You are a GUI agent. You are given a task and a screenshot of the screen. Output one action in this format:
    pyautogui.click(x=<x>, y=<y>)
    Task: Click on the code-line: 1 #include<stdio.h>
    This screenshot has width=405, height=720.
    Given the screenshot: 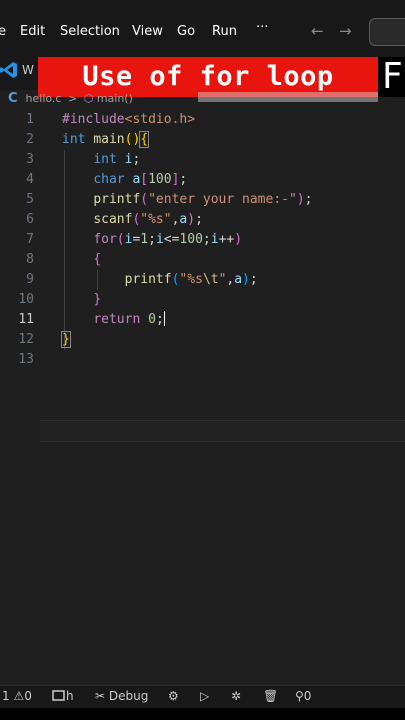 What is the action you would take?
    pyautogui.click(x=202, y=120)
    